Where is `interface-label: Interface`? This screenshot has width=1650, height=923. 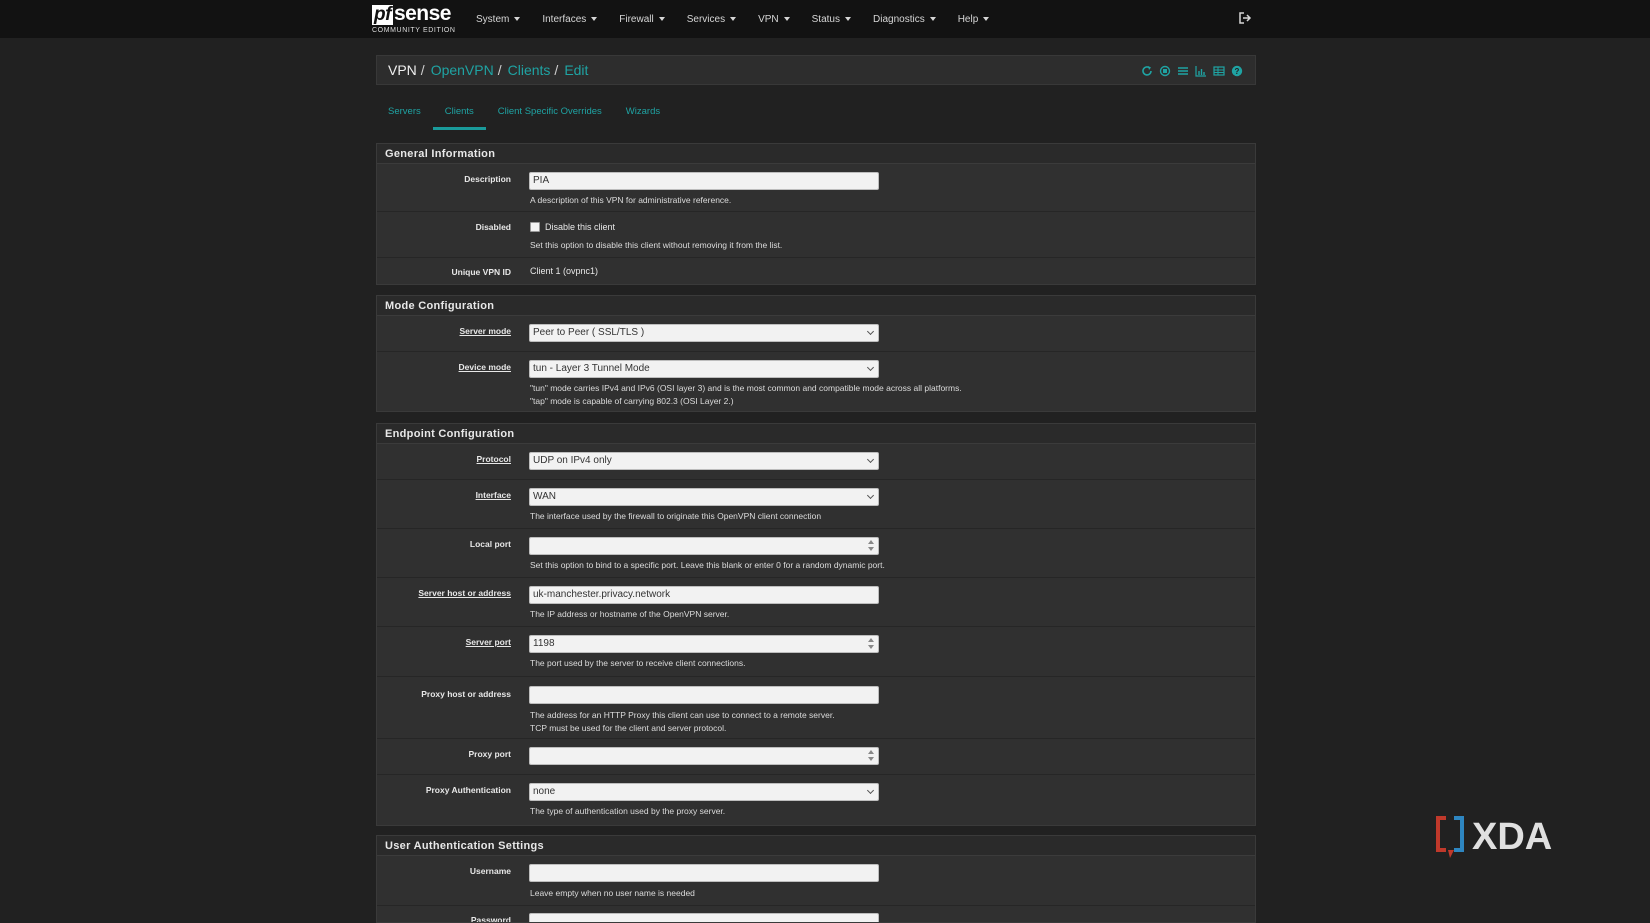
interface-label: Interface is located at coordinates (493, 495).